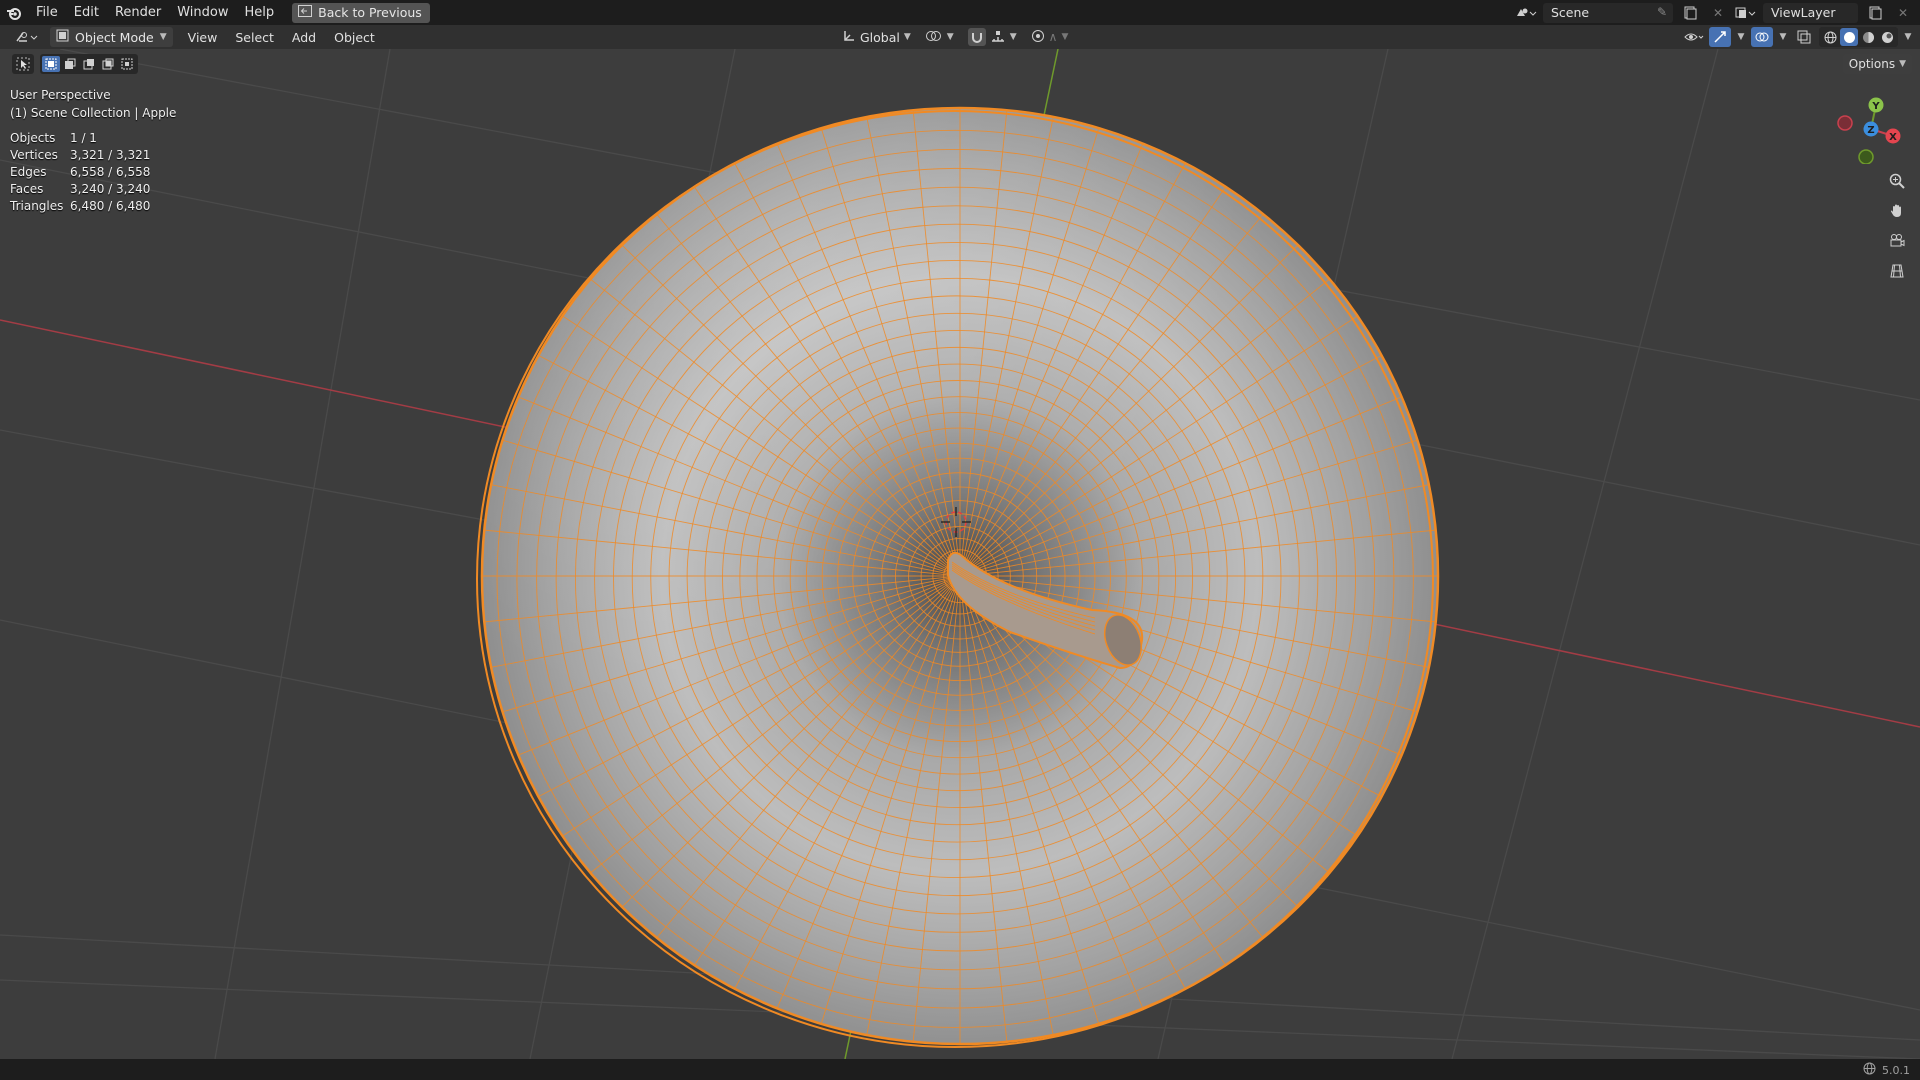 The width and height of the screenshot is (1920, 1080). What do you see at coordinates (1868, 37) in the screenshot?
I see `material-preview-icon` at bounding box center [1868, 37].